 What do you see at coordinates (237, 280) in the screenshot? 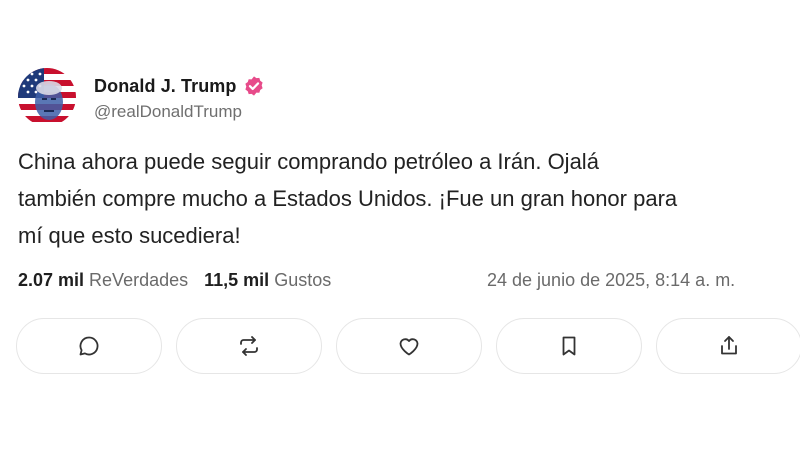
I see `likes-count: 11,5 mil` at bounding box center [237, 280].